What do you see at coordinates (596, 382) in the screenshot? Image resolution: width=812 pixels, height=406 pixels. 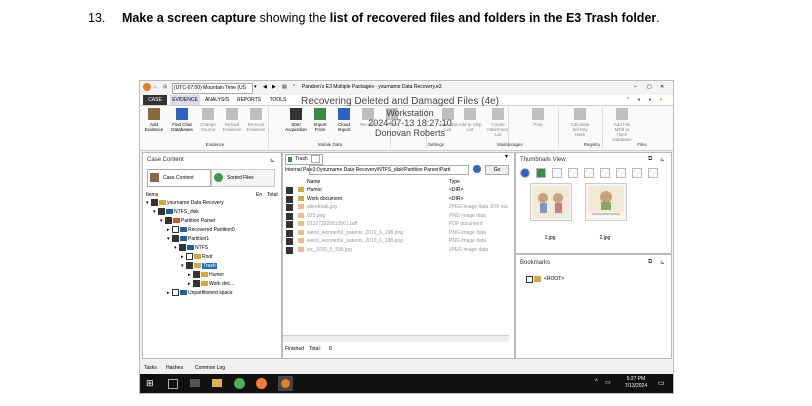 I see `tray-chevron-icon: ^` at bounding box center [596, 382].